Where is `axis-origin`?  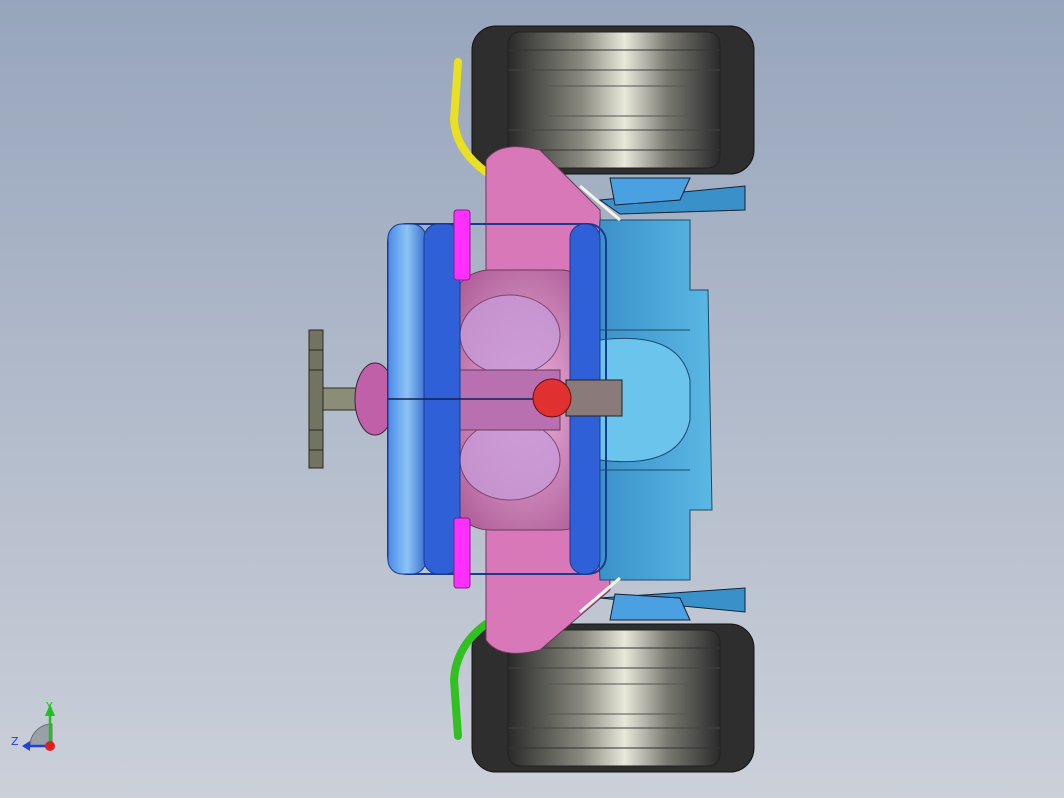 axis-origin is located at coordinates (50, 746).